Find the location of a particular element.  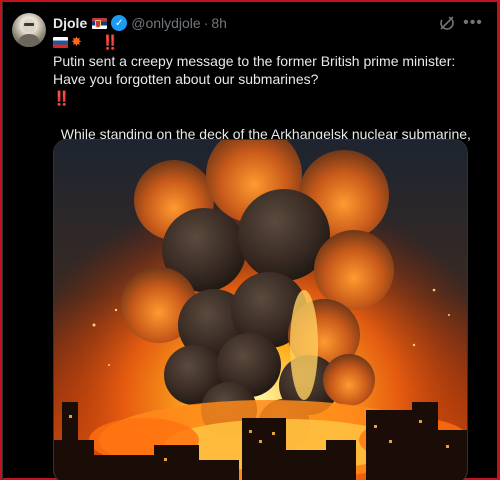

tweet-header: Djole ✓ @onlydjole · 8h is located at coordinates (269, 23).